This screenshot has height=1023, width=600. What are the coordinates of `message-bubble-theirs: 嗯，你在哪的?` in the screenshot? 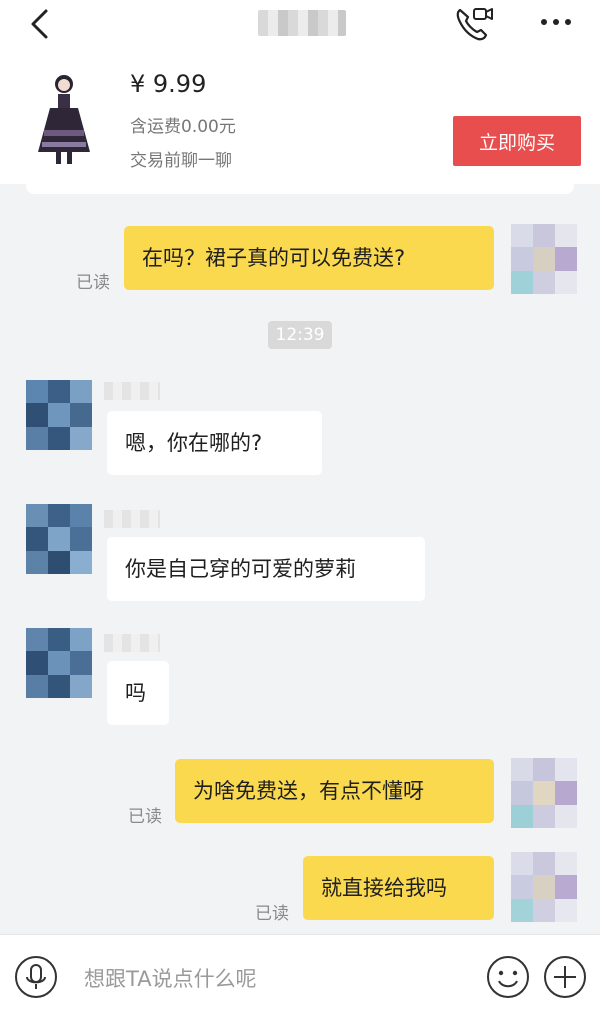 It's located at (214, 443).